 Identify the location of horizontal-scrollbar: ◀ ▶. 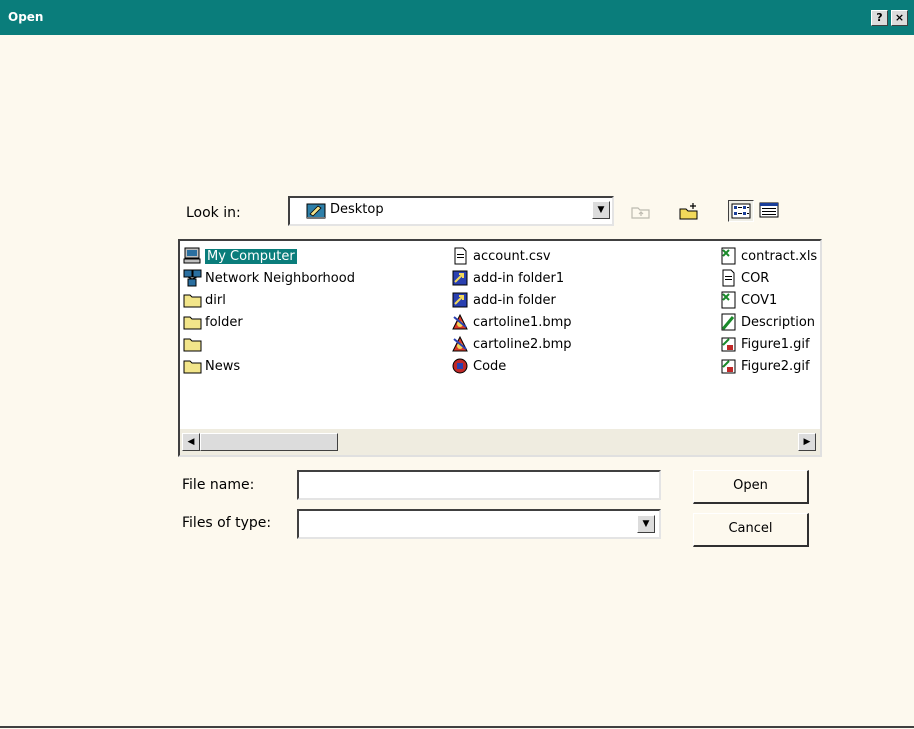
(500, 442).